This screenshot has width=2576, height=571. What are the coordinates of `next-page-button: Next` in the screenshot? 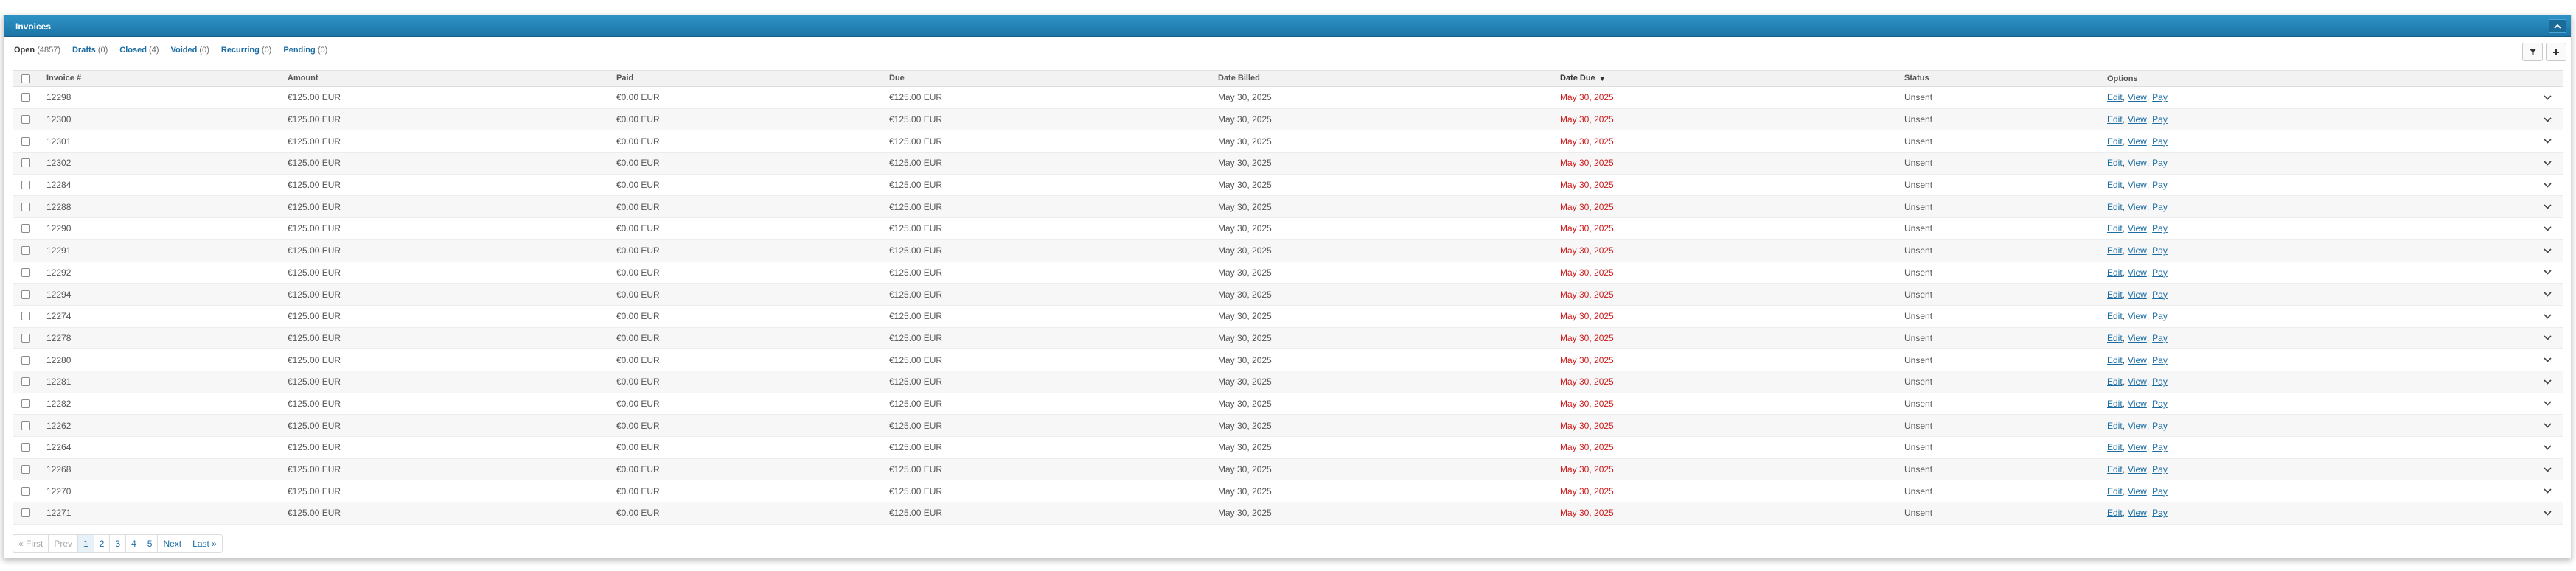 It's located at (173, 543).